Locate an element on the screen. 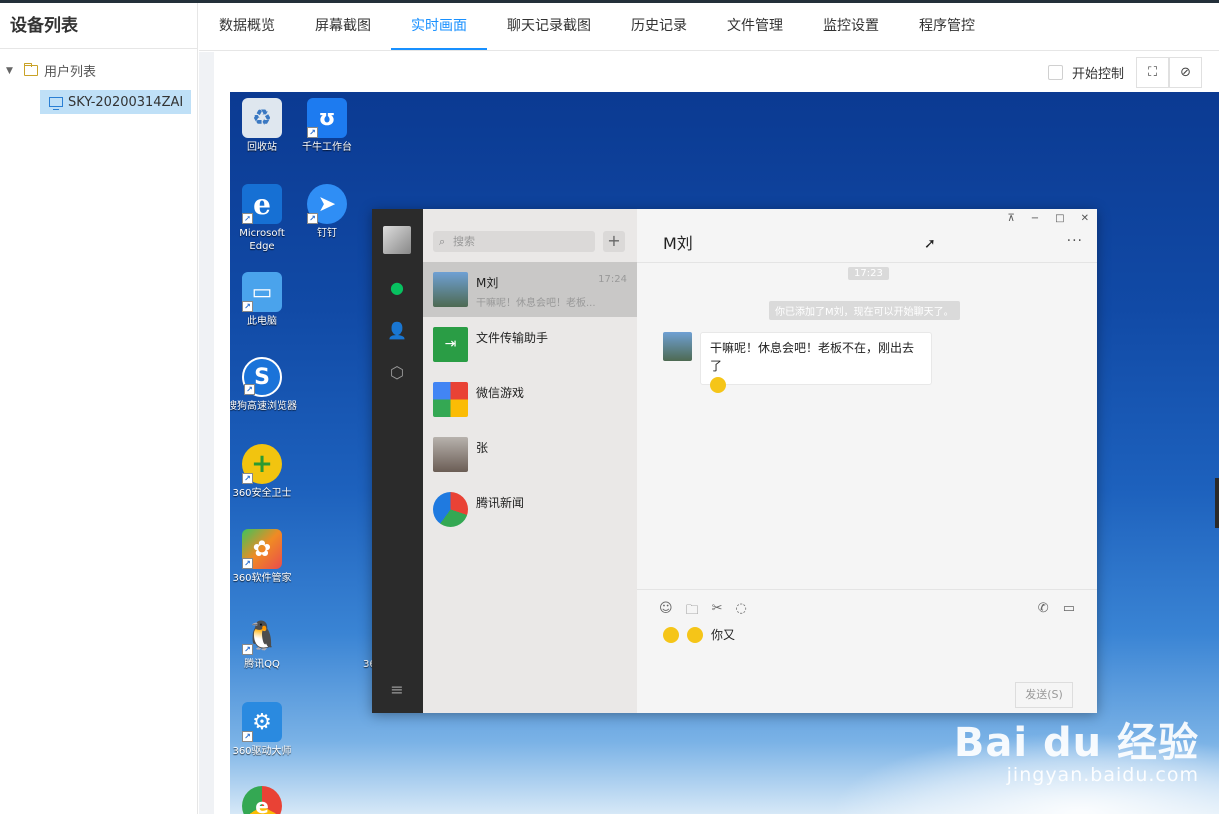 The width and height of the screenshot is (1219, 814). disconnect-button: ⊘ is located at coordinates (1186, 72).